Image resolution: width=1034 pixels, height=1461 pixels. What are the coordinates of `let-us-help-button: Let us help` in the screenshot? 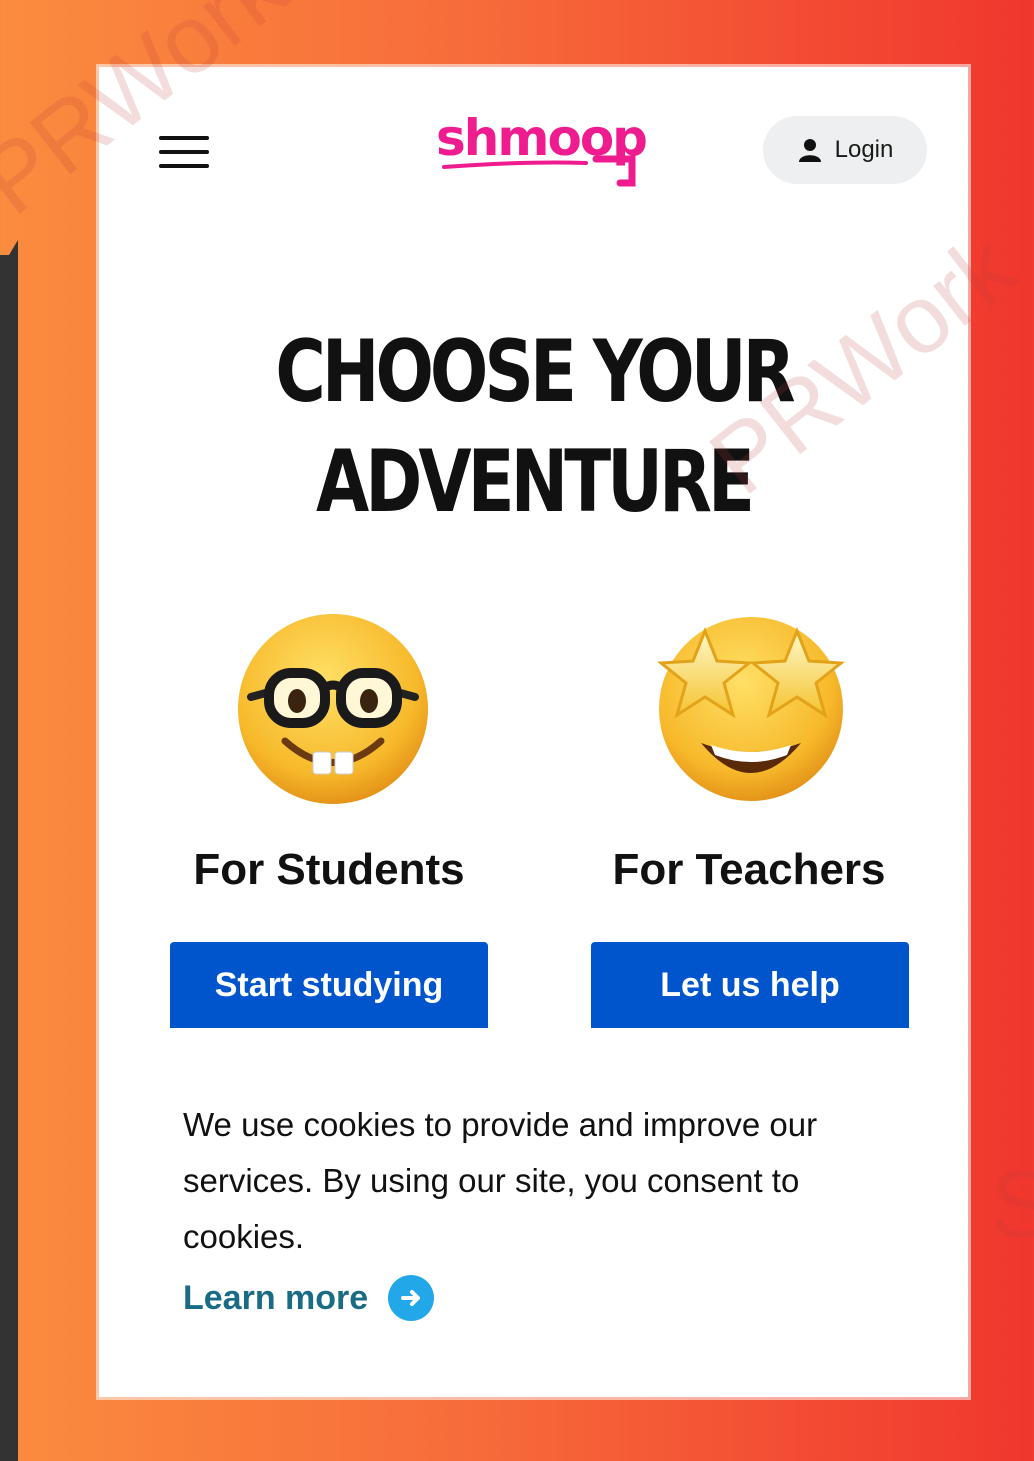 It's located at (750, 985).